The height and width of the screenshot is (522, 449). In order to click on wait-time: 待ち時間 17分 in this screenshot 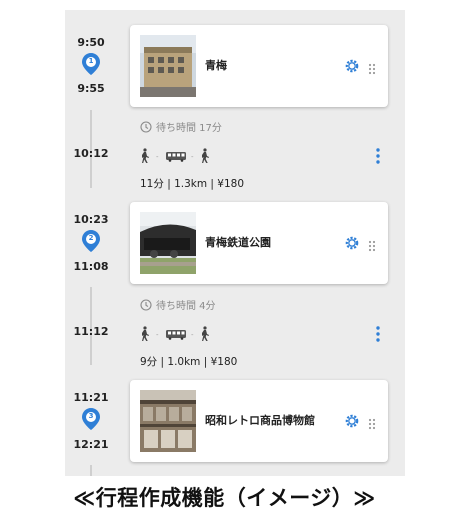, I will do `click(181, 127)`.